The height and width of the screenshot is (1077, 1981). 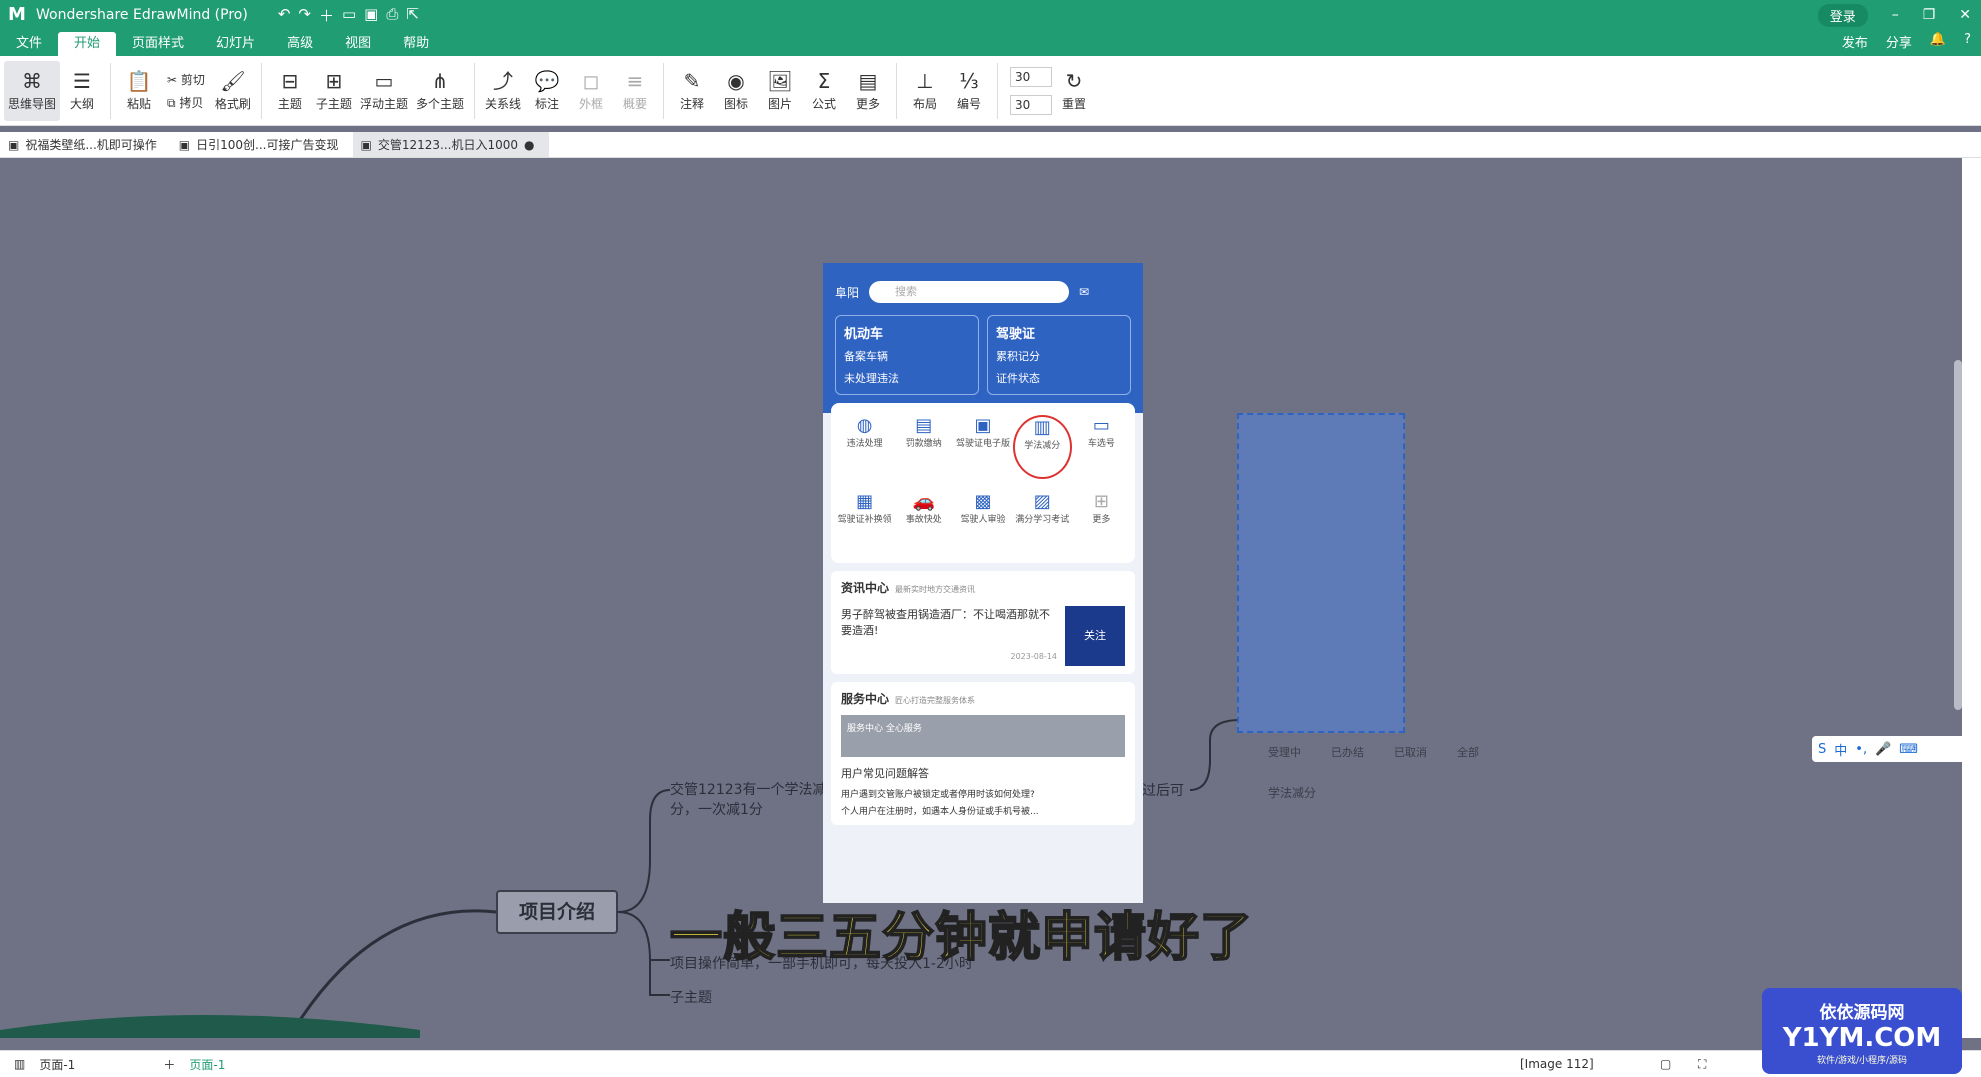 What do you see at coordinates (961, 938) in the screenshot?
I see `video-subtitle: 一般三五分钟就申请好了` at bounding box center [961, 938].